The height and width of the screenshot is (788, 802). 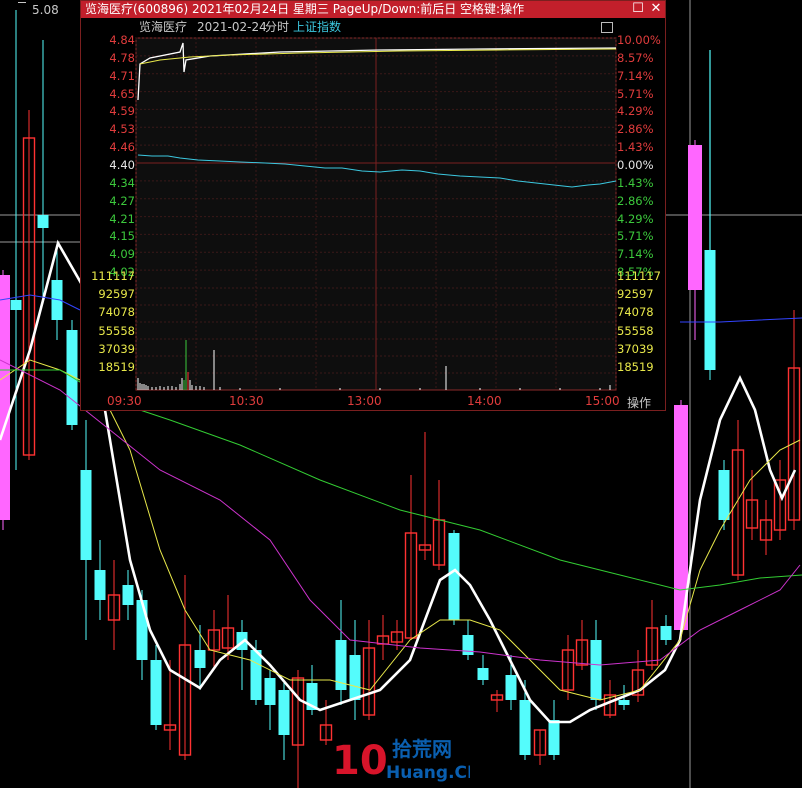 I want to click on price-tick: 4.59, so click(x=122, y=111).